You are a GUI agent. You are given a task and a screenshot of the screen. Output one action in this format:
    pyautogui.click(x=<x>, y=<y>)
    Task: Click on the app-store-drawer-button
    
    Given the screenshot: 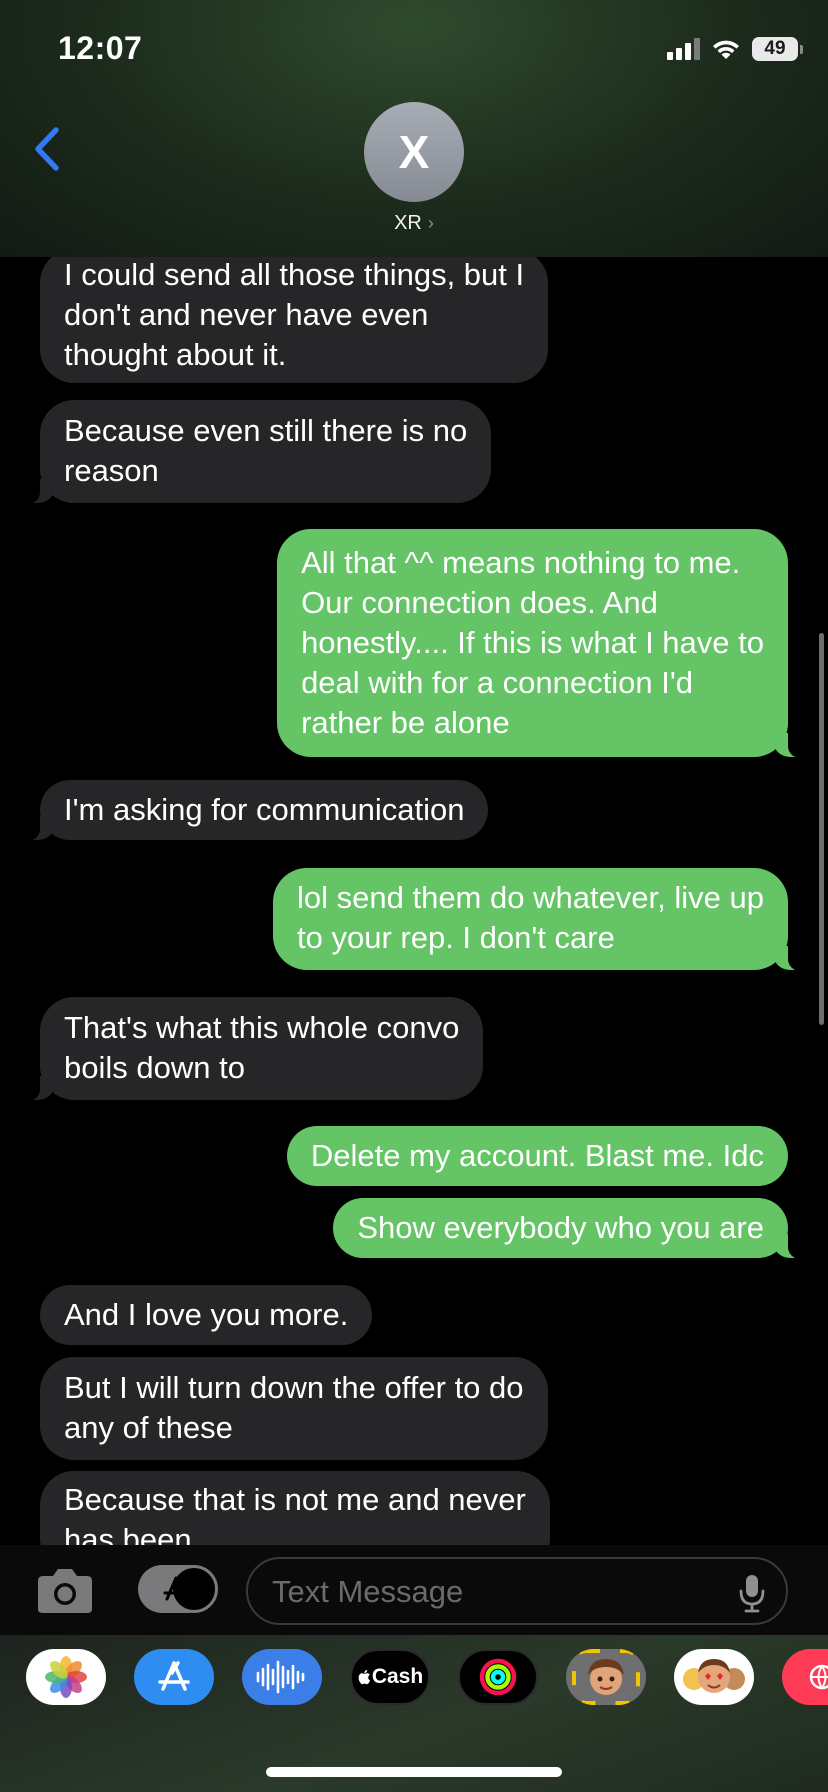 What is the action you would take?
    pyautogui.click(x=178, y=1589)
    